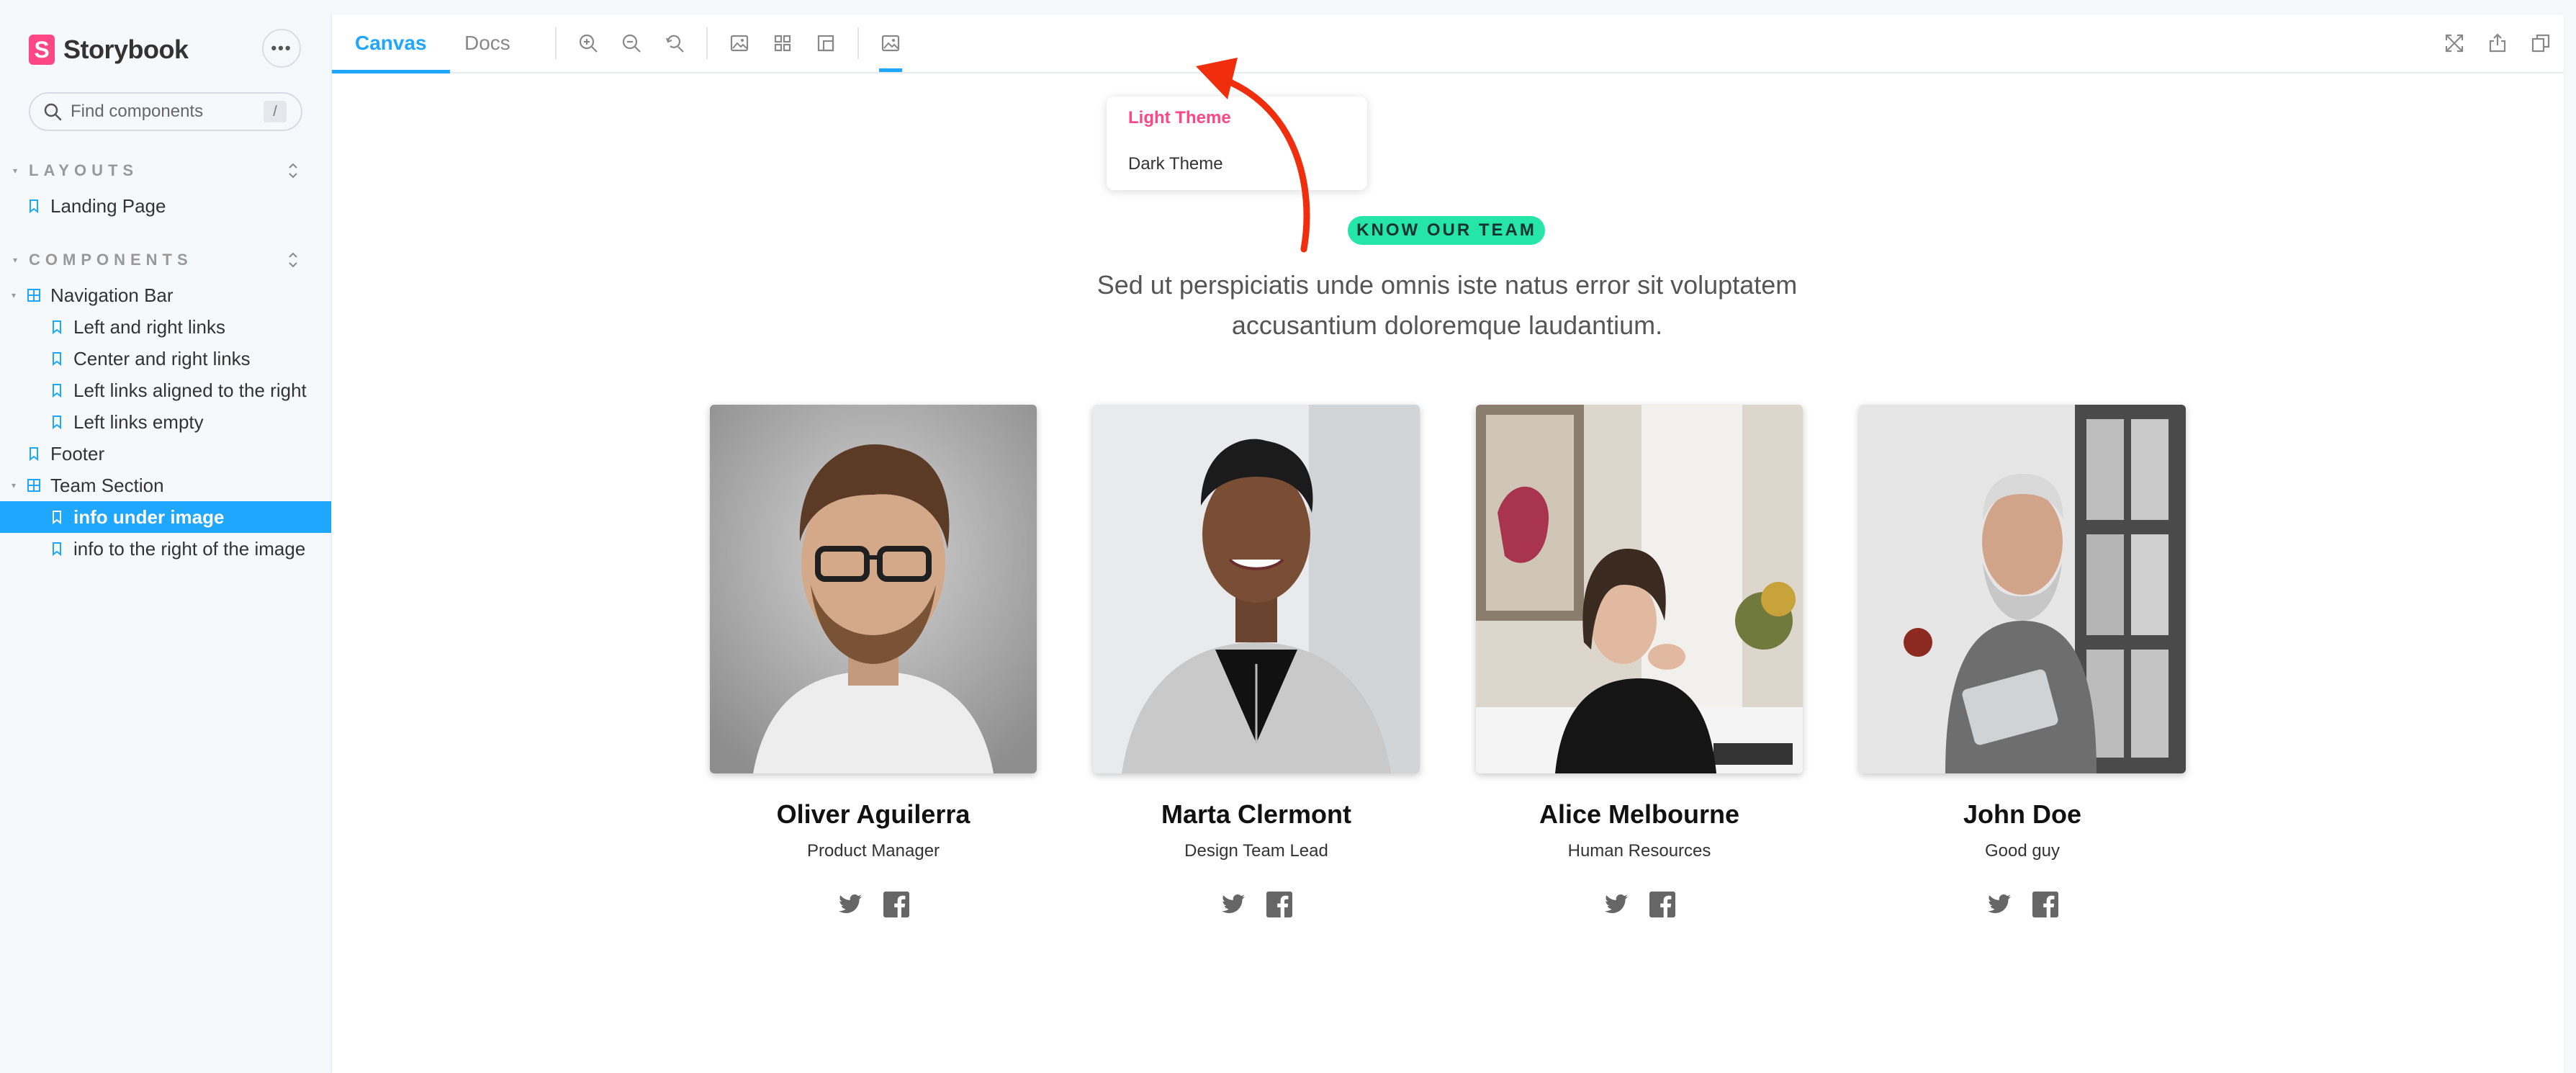 This screenshot has width=2576, height=1073. I want to click on sidebar-item-team-section: ▾ Team Section, so click(88, 485).